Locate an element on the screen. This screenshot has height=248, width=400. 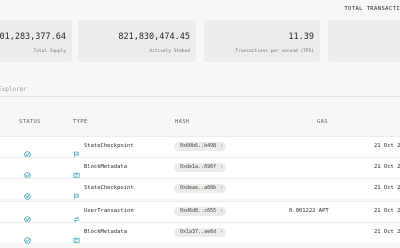
total-supply-label: Total Supply is located at coordinates (49, 51).